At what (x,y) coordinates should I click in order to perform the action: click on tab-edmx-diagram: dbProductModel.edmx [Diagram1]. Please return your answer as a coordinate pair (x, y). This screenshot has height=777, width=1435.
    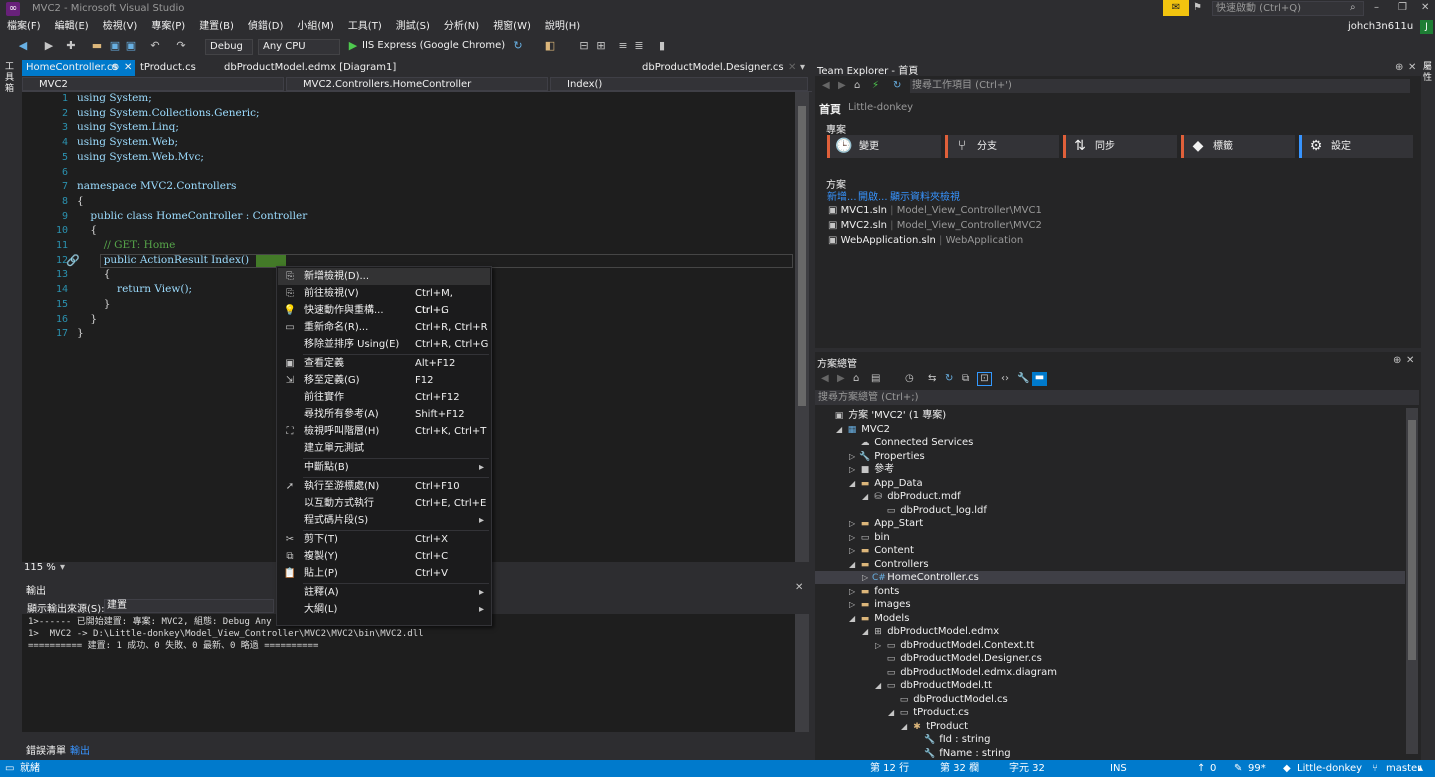
    Looking at the image, I should click on (310, 68).